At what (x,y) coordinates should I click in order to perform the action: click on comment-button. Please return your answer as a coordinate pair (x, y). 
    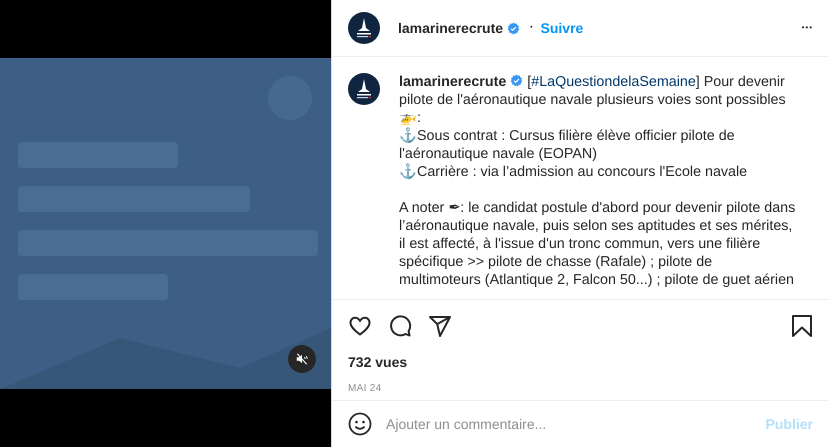
    Looking at the image, I should click on (400, 326).